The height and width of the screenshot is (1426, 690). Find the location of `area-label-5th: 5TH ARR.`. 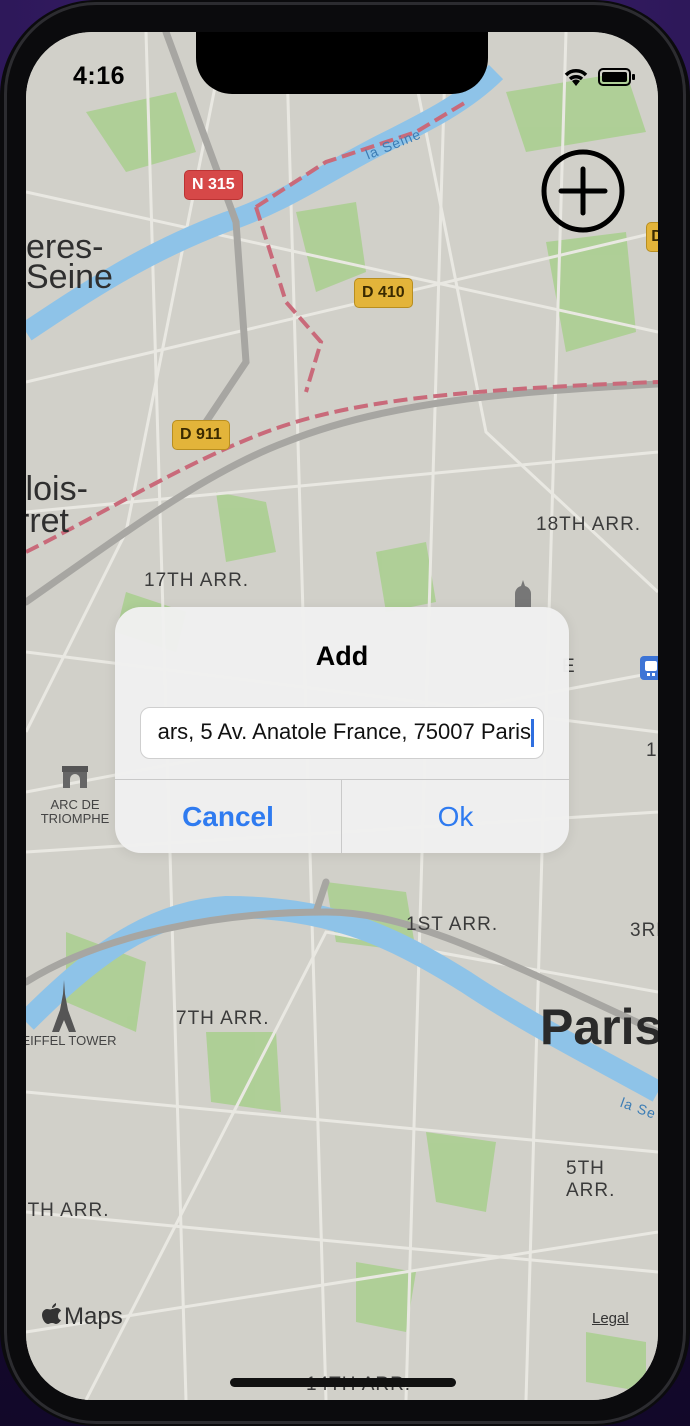

area-label-5th: 5TH ARR. is located at coordinates (591, 1179).